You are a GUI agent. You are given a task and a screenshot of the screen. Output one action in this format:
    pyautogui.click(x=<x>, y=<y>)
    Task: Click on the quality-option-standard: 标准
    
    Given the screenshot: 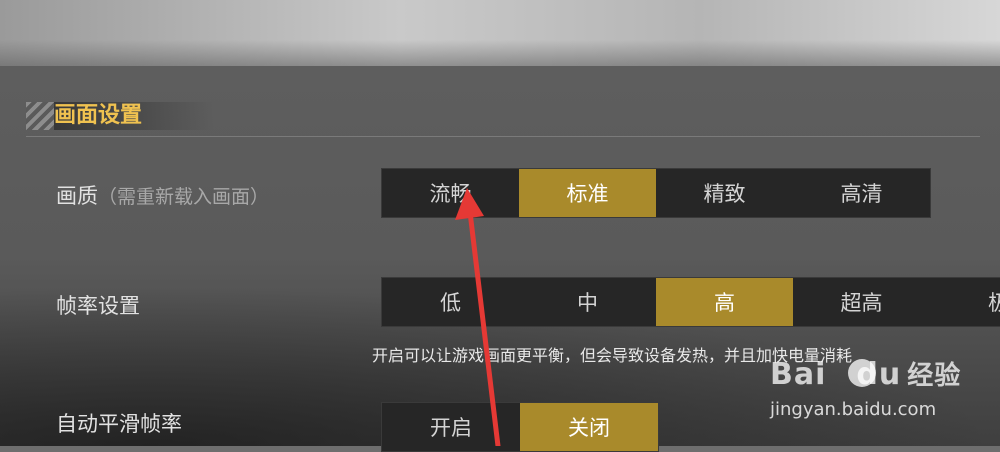 What is the action you would take?
    pyautogui.click(x=587, y=193)
    